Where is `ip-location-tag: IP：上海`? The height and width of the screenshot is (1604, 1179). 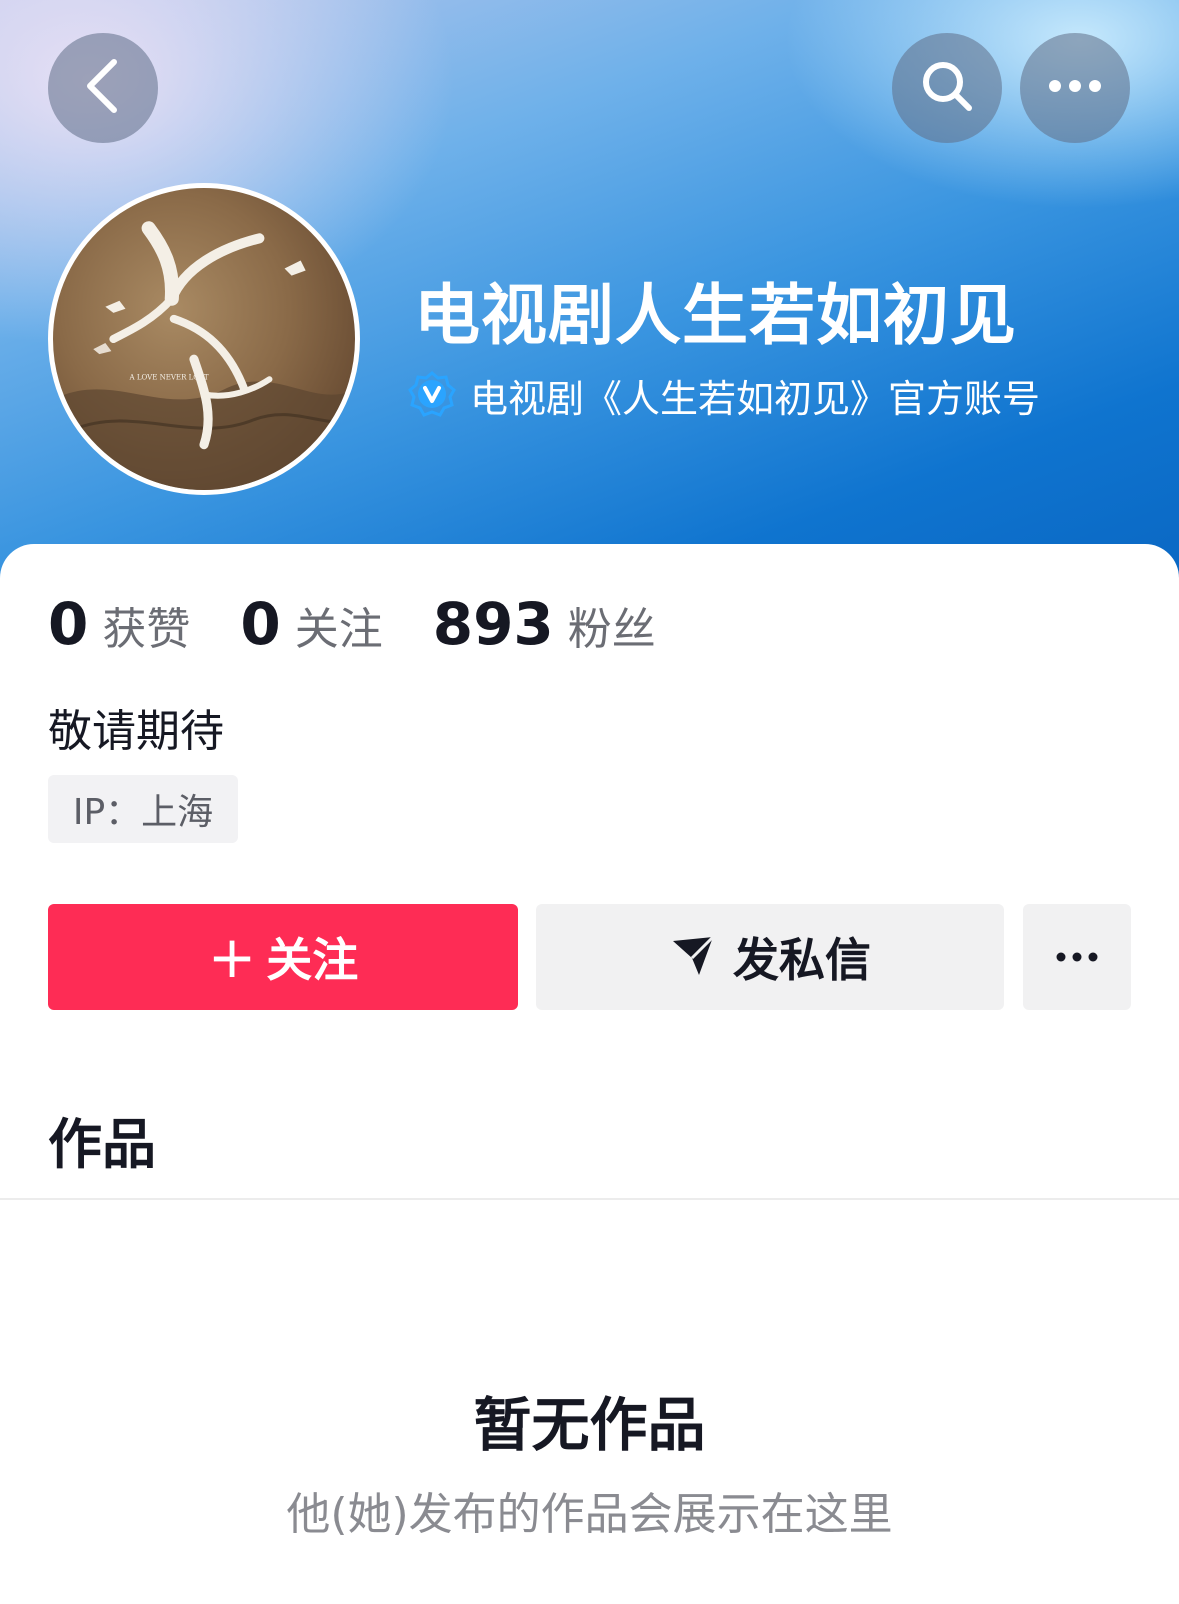
ip-location-tag: IP：上海 is located at coordinates (143, 809).